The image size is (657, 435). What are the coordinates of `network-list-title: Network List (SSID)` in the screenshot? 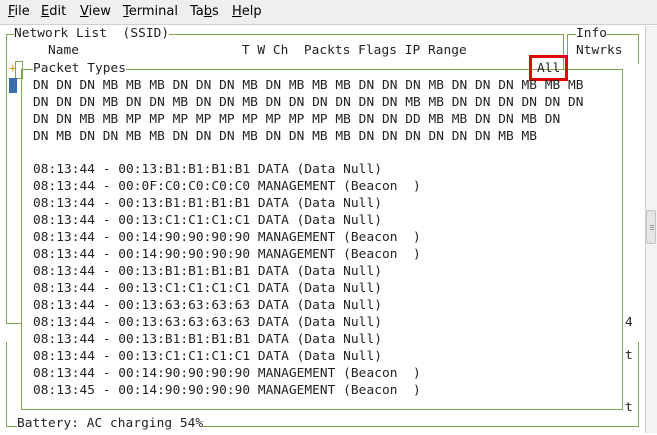 It's located at (92, 34).